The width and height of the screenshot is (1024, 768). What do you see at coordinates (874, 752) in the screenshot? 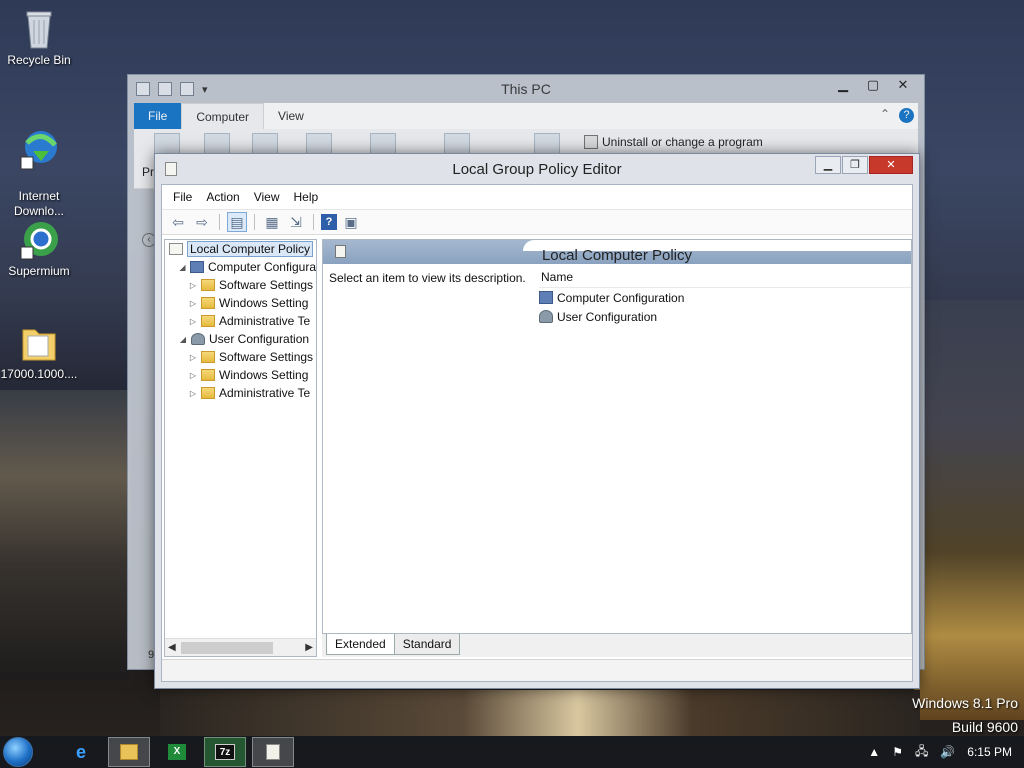
I see `show-hidden-icons-icon: ▲` at bounding box center [874, 752].